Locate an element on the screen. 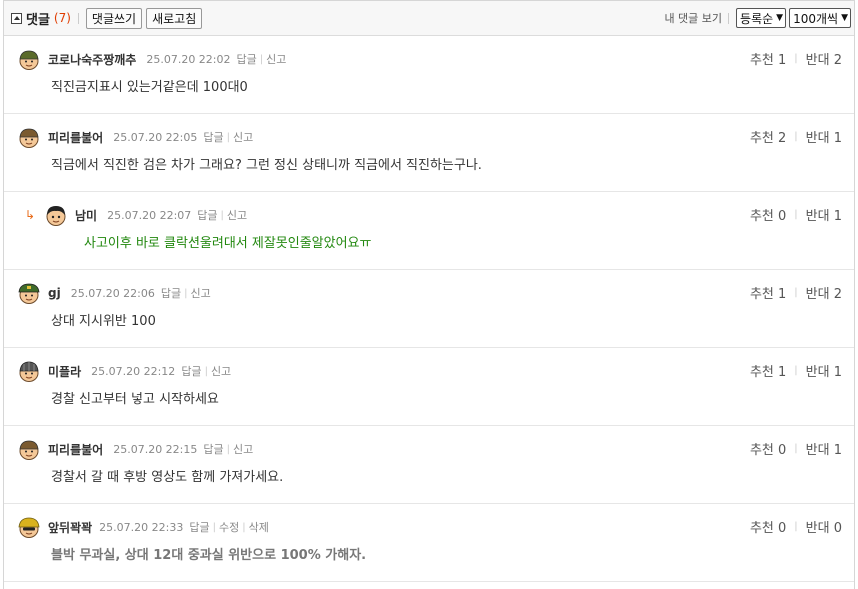 The width and height of the screenshot is (858, 589). comment-count: (7) is located at coordinates (62, 18).